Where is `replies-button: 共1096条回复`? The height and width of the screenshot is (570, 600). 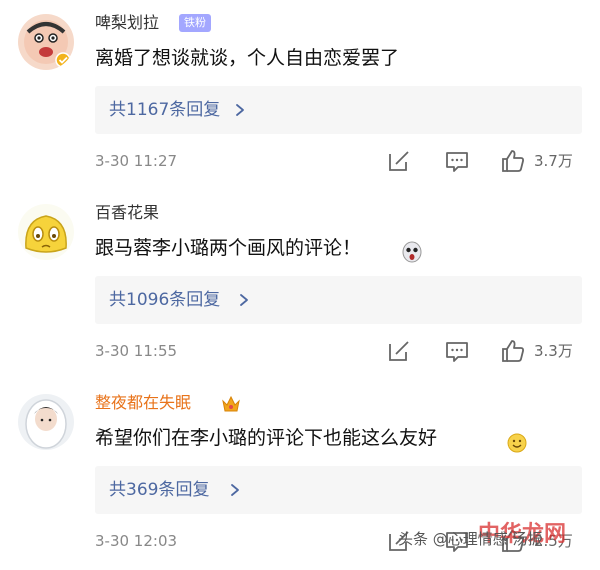 replies-button: 共1096条回复 is located at coordinates (338, 300).